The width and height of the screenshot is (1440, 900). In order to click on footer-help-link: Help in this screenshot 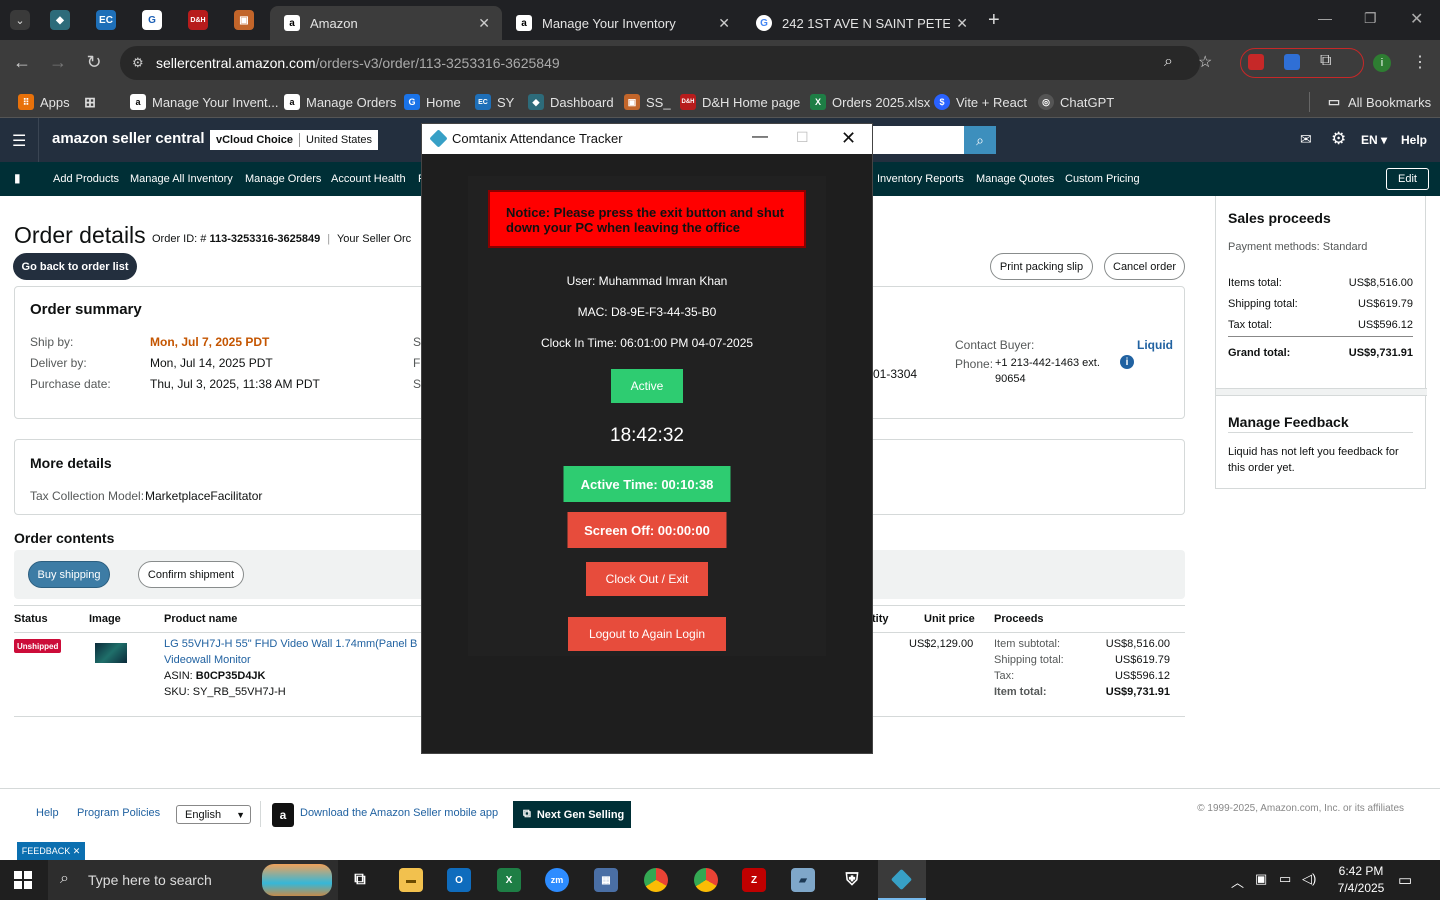, I will do `click(47, 813)`.